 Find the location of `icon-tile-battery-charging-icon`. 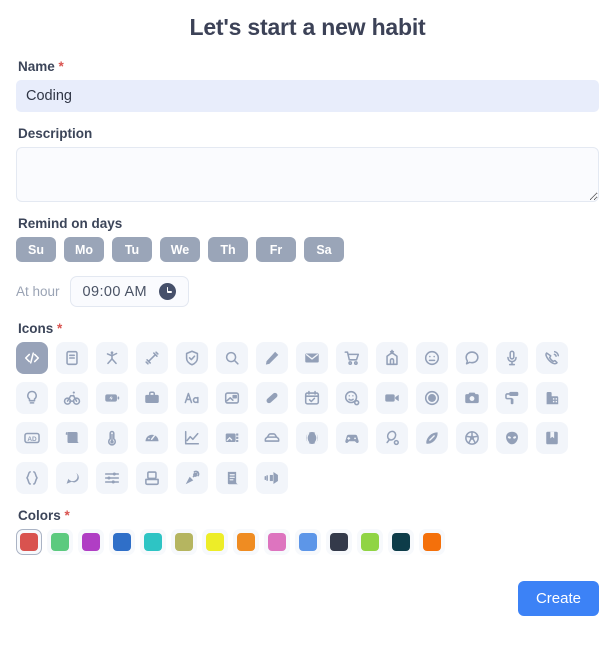

icon-tile-battery-charging-icon is located at coordinates (112, 398).